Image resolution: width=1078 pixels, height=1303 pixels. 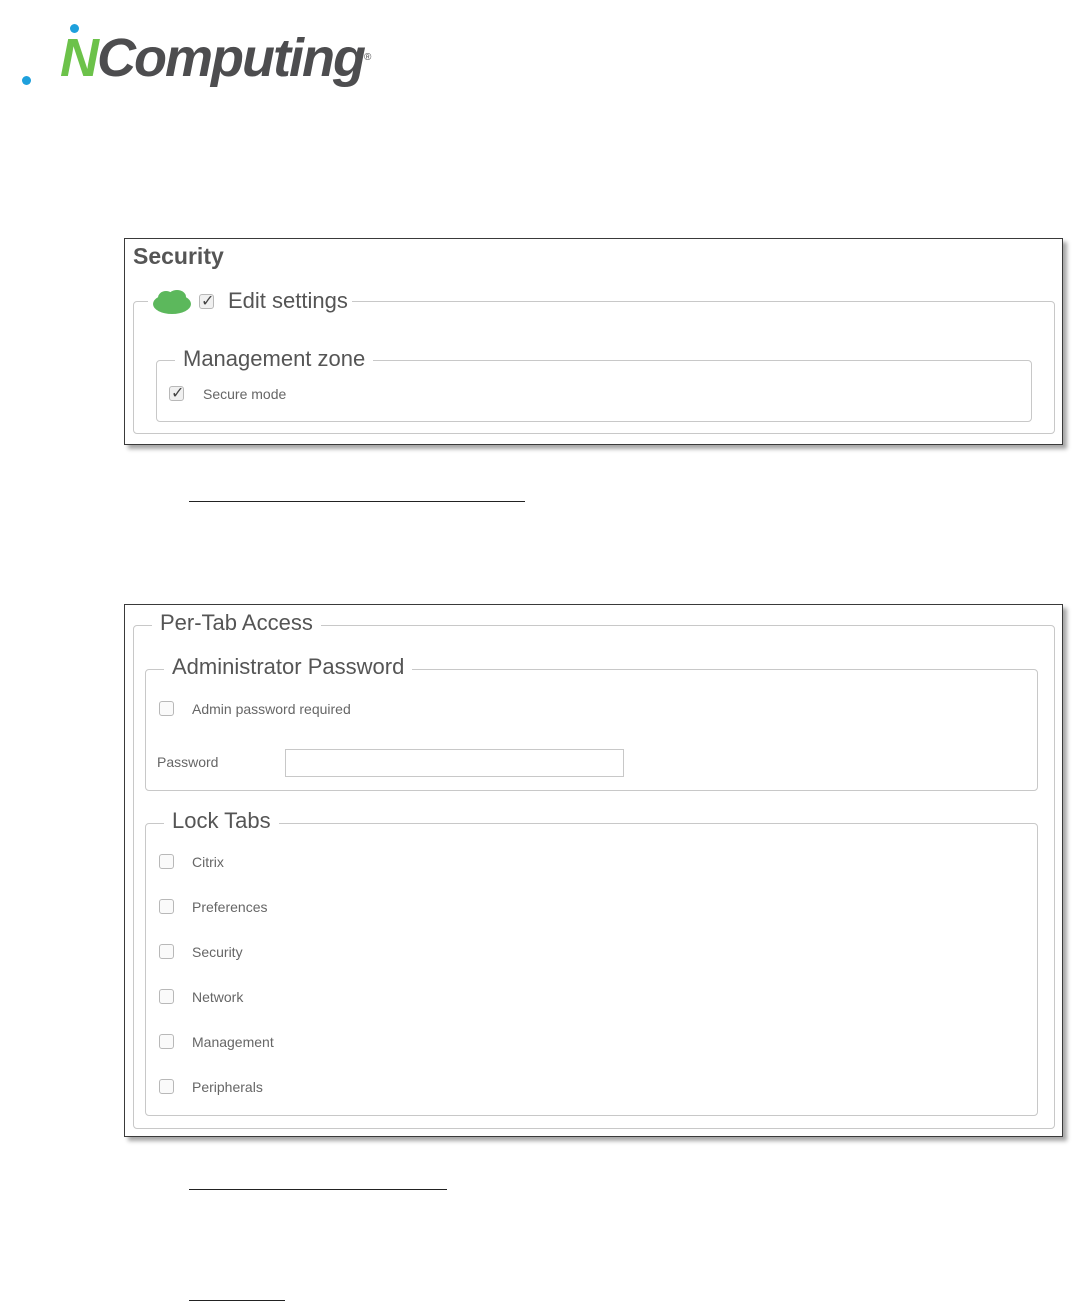 What do you see at coordinates (221, 821) in the screenshot?
I see `lock-tabs-legend: Lock Tabs` at bounding box center [221, 821].